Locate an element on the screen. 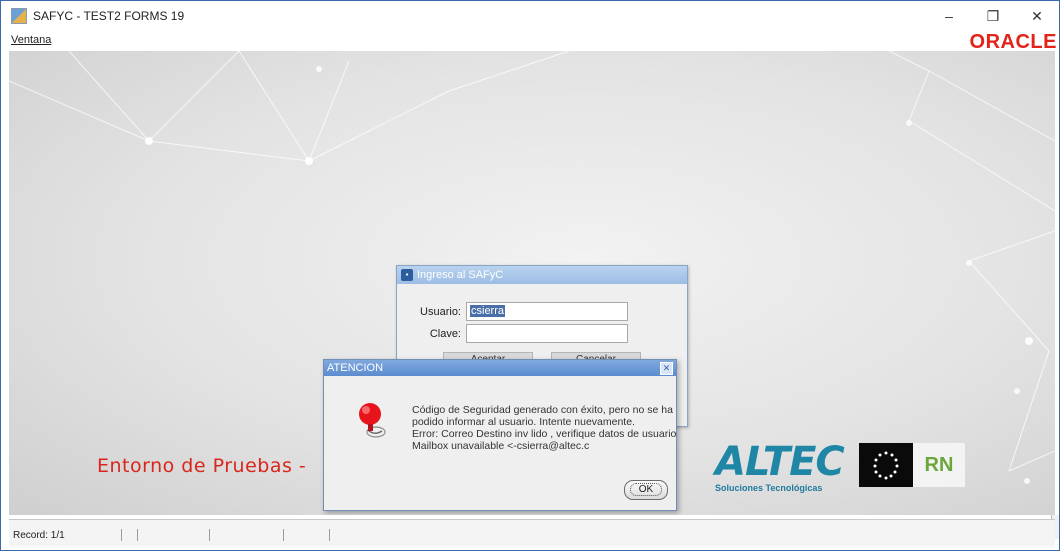 The image size is (1060, 551). password-label: Clave: is located at coordinates (445, 333).